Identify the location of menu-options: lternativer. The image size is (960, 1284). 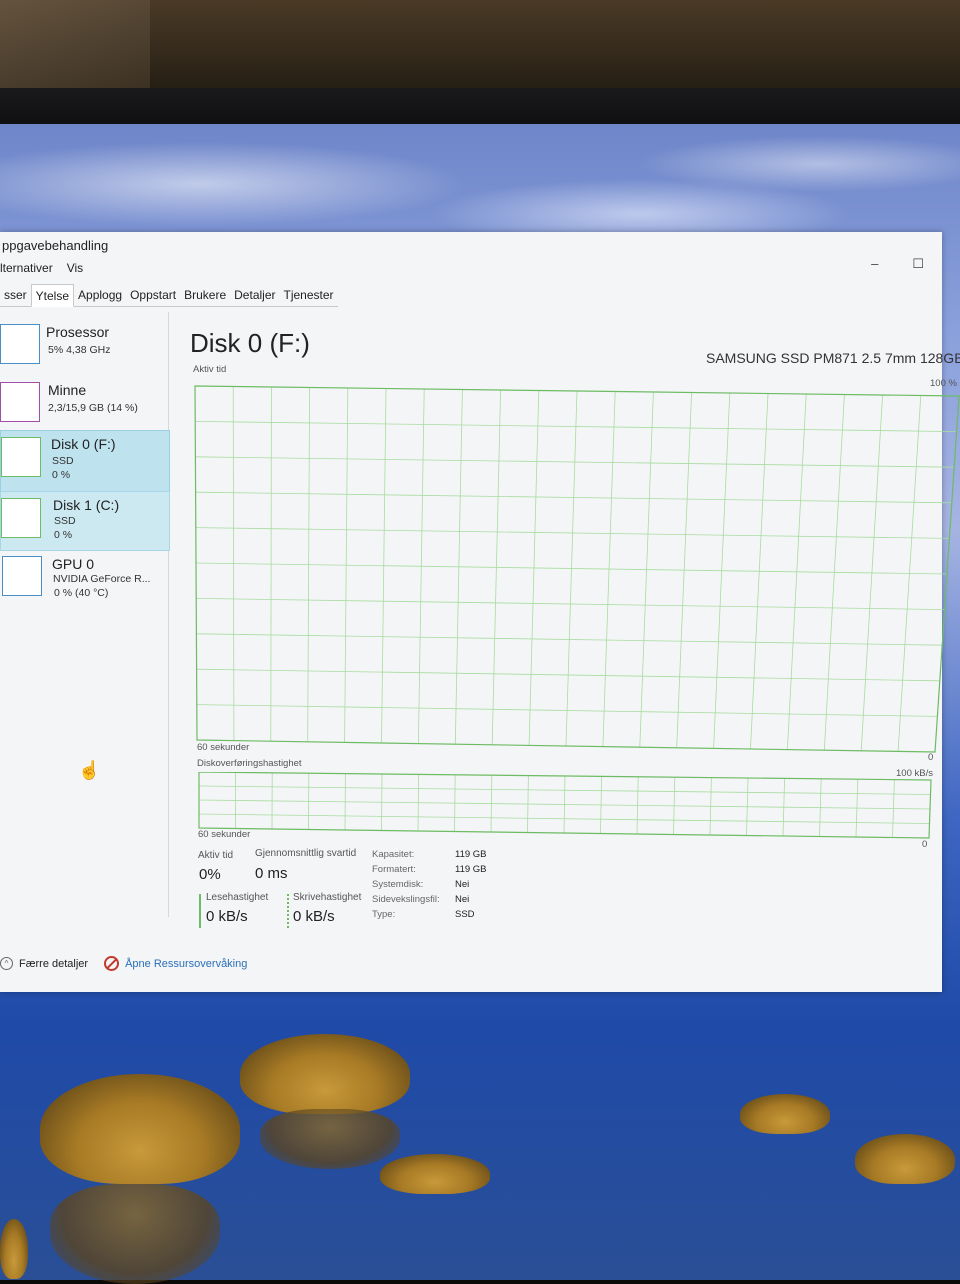
(26, 268).